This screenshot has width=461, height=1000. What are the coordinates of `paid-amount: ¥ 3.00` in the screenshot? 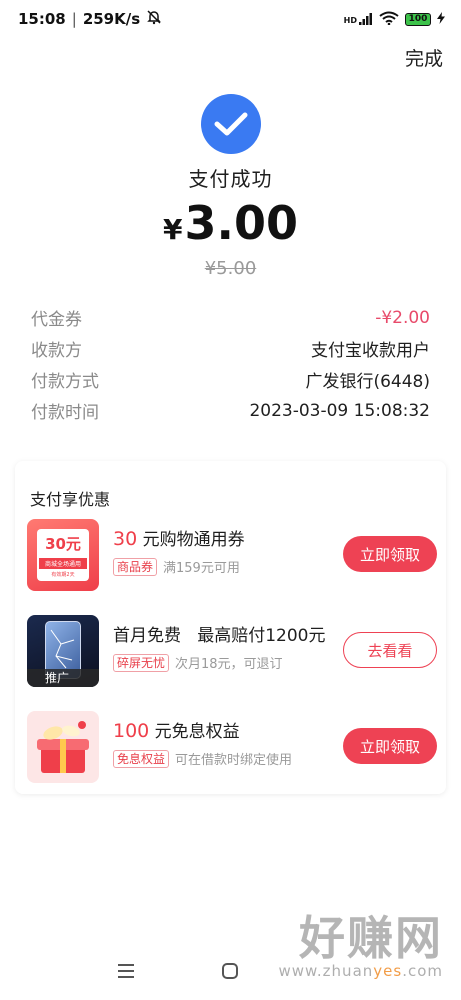 It's located at (230, 223).